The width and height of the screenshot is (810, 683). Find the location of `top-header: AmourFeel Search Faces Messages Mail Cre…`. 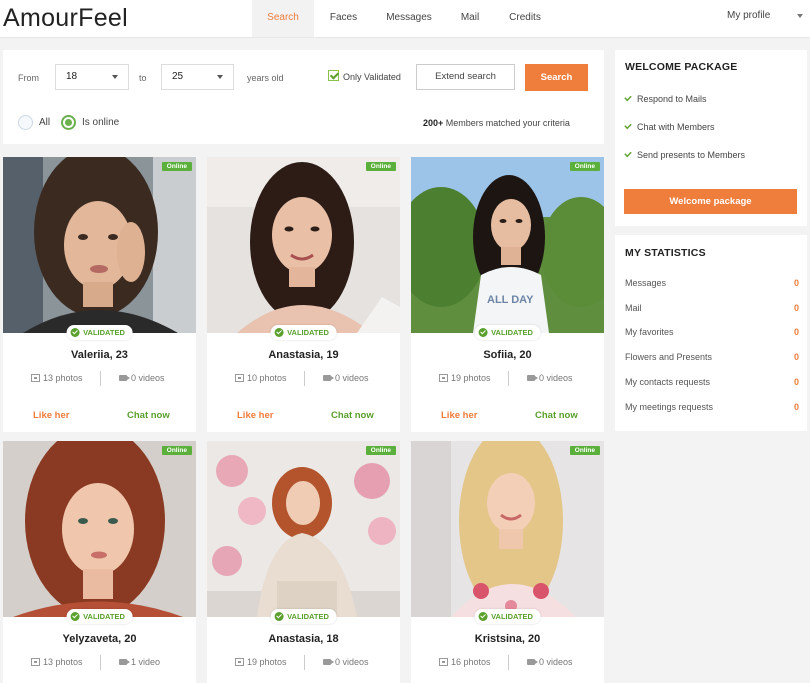

top-header: AmourFeel Search Faces Messages Mail Cre… is located at coordinates (405, 19).